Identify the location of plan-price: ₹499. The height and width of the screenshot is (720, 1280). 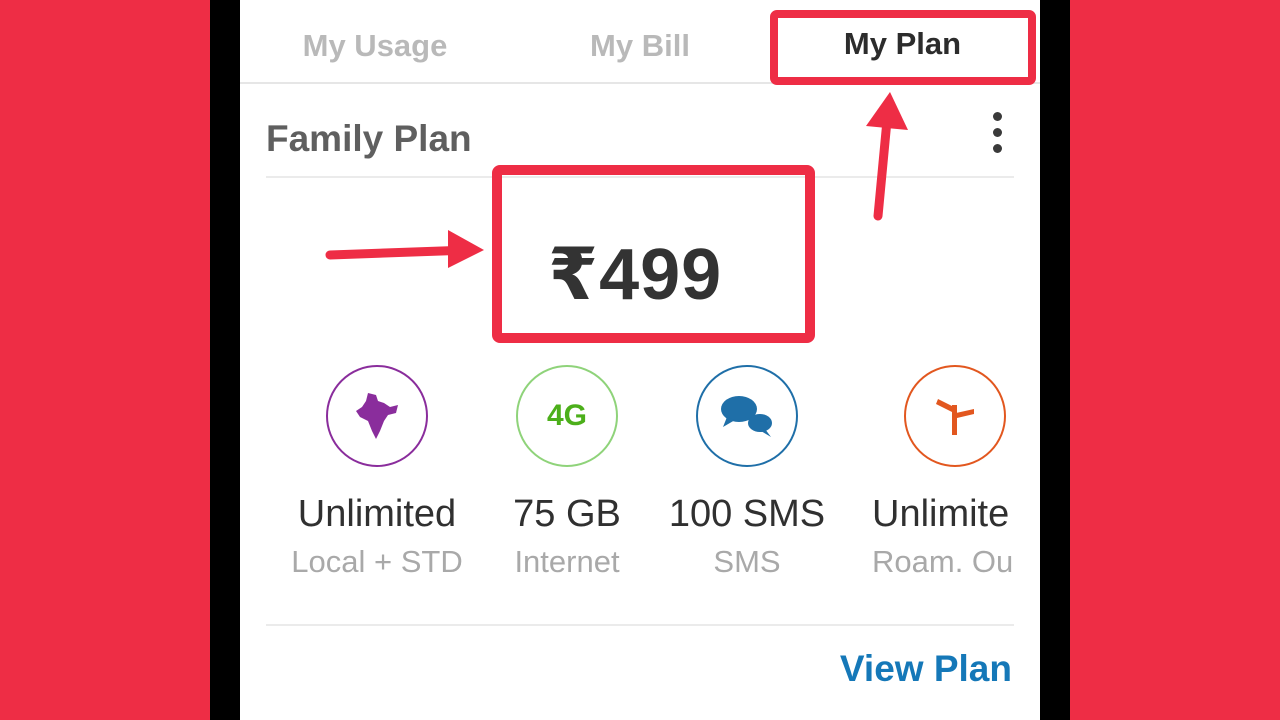
(635, 275).